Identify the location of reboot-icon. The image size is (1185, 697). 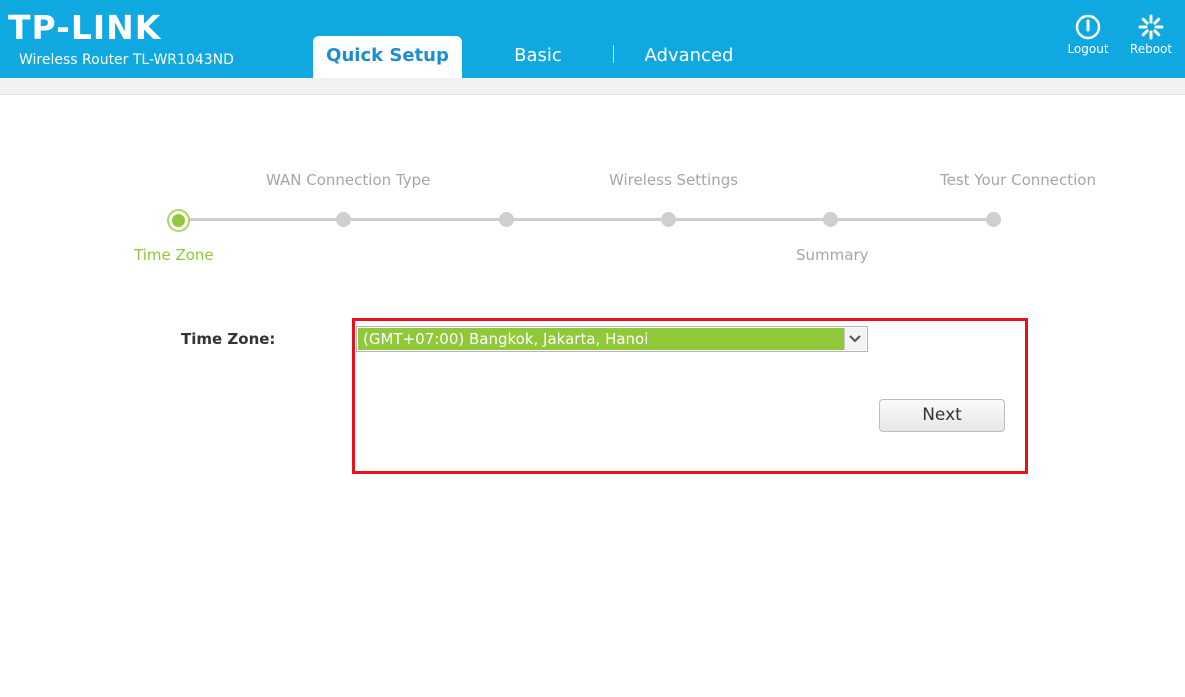
(1151, 27).